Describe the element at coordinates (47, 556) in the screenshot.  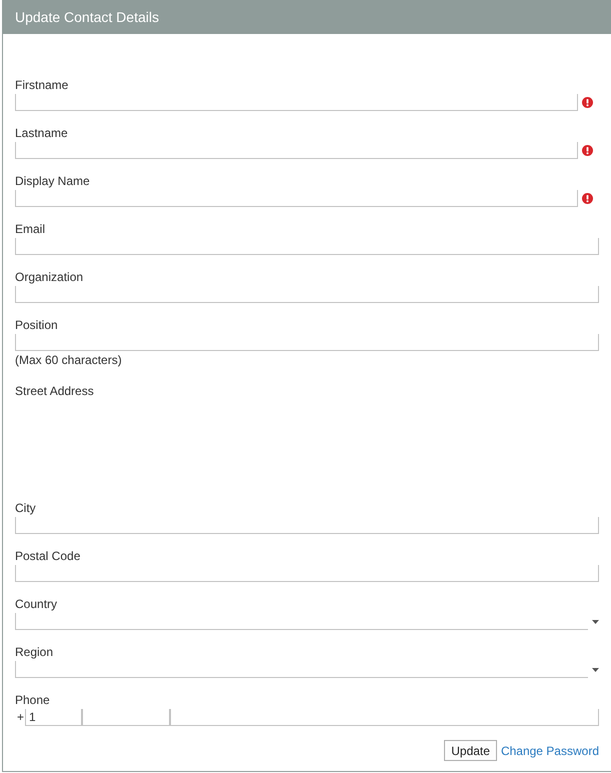
I see `field-label: Postal Code` at that location.